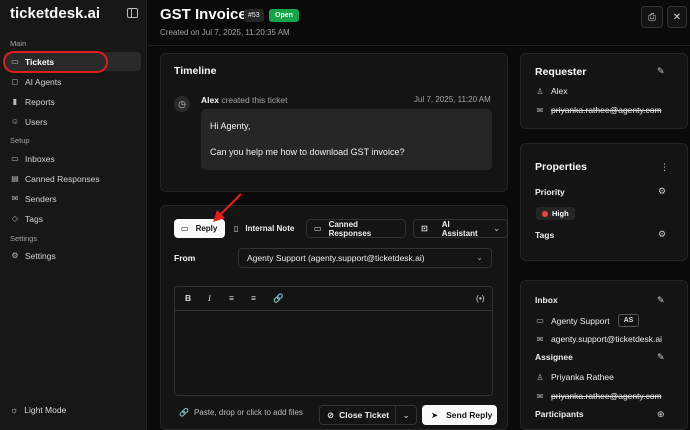 The height and width of the screenshot is (430, 690). What do you see at coordinates (364, 415) in the screenshot?
I see `close-ticket-label: Close Ticket` at bounding box center [364, 415].